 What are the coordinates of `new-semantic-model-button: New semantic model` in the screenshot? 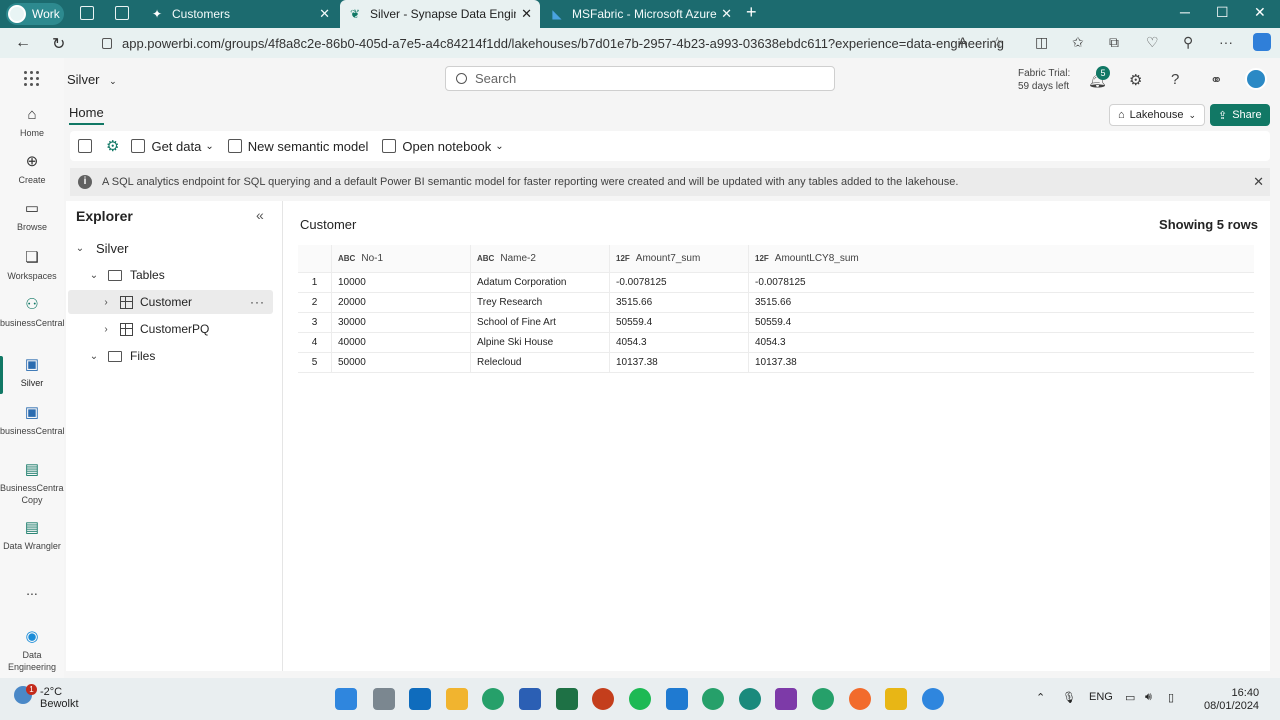 It's located at (297, 146).